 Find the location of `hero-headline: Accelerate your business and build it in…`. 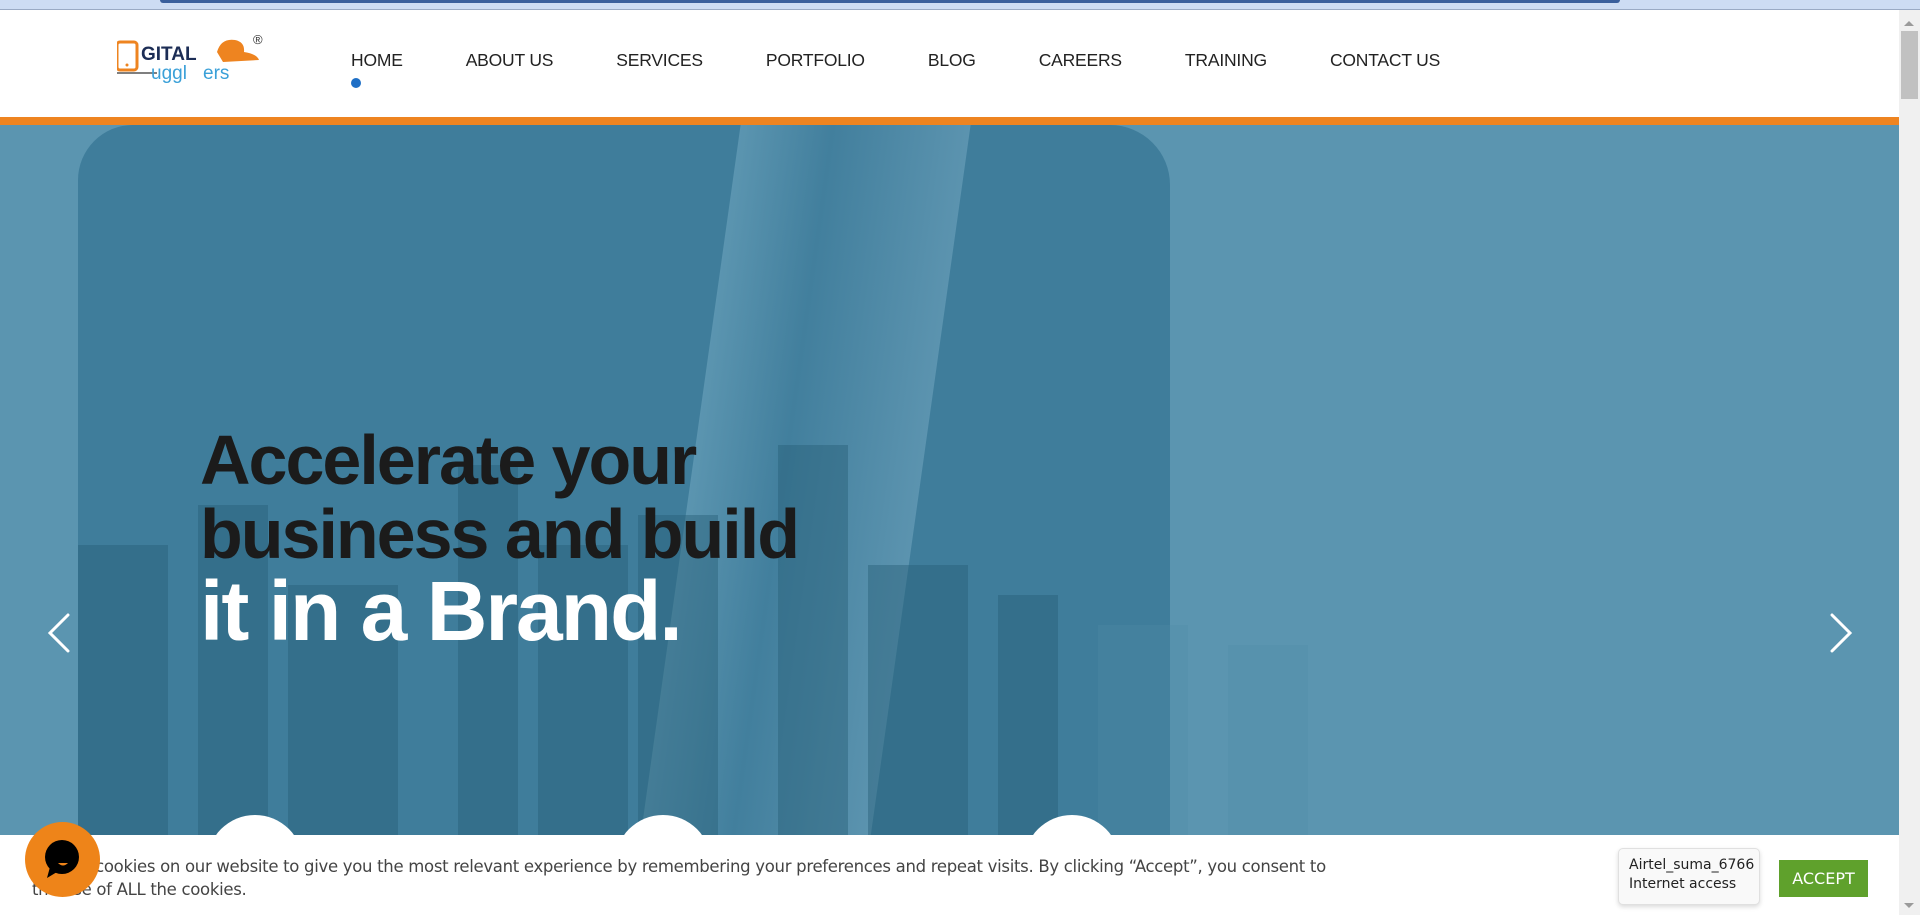

hero-headline: Accelerate your business and build it in… is located at coordinates (500, 539).